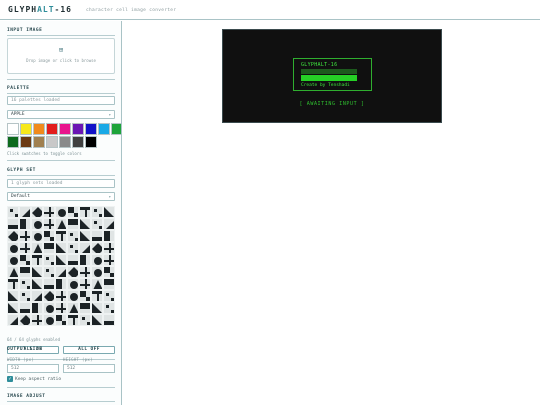 This screenshot has width=540, height=405. I want to click on glyph-grid, so click(61, 266).